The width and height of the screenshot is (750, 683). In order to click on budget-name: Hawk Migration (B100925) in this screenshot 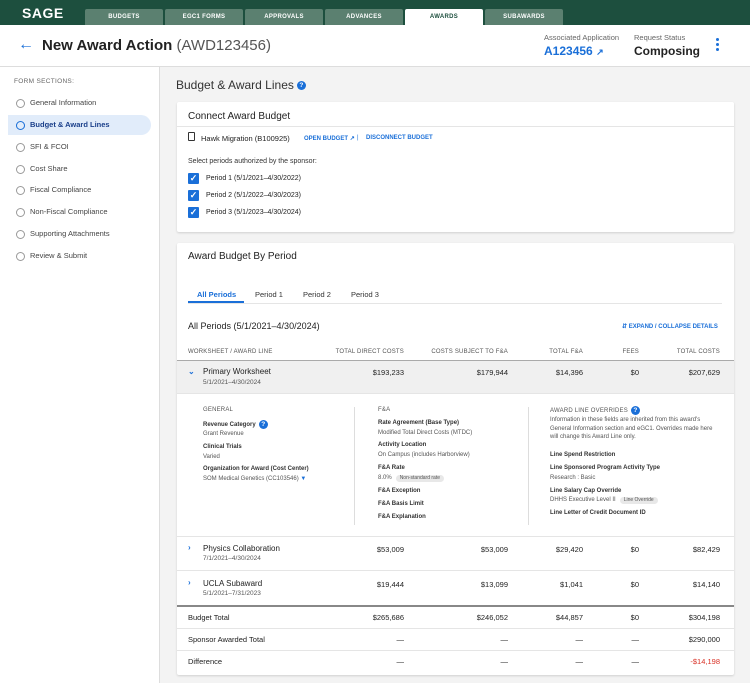, I will do `click(245, 138)`.